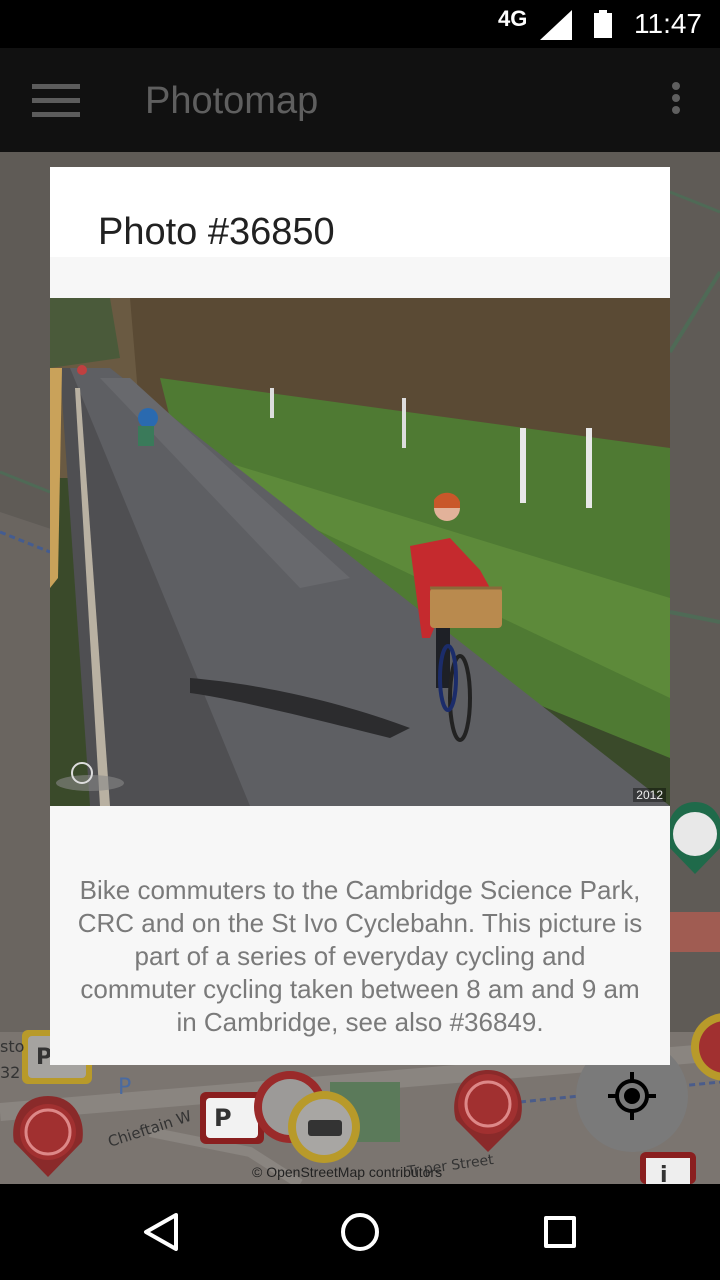 The image size is (720, 1280). What do you see at coordinates (664, 1173) in the screenshot?
I see `svg-text: i` at bounding box center [664, 1173].